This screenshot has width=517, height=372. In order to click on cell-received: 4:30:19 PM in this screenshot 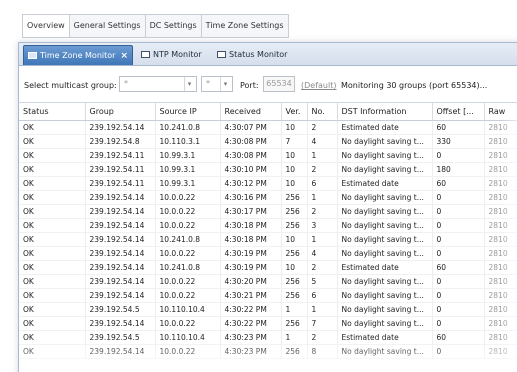, I will do `click(251, 267)`.